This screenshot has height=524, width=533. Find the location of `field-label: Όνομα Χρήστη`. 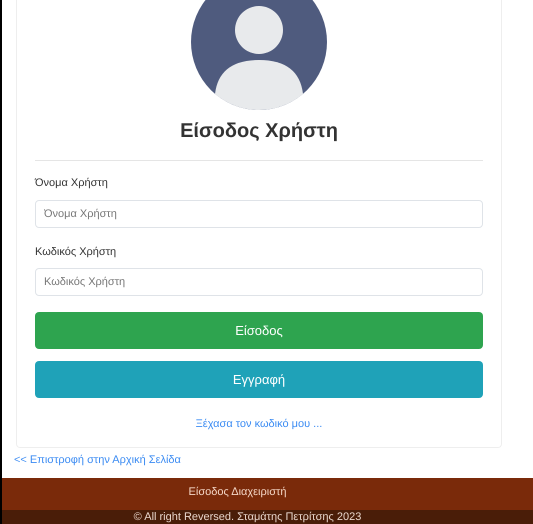

field-label: Όνομα Χρήστη is located at coordinates (72, 183).